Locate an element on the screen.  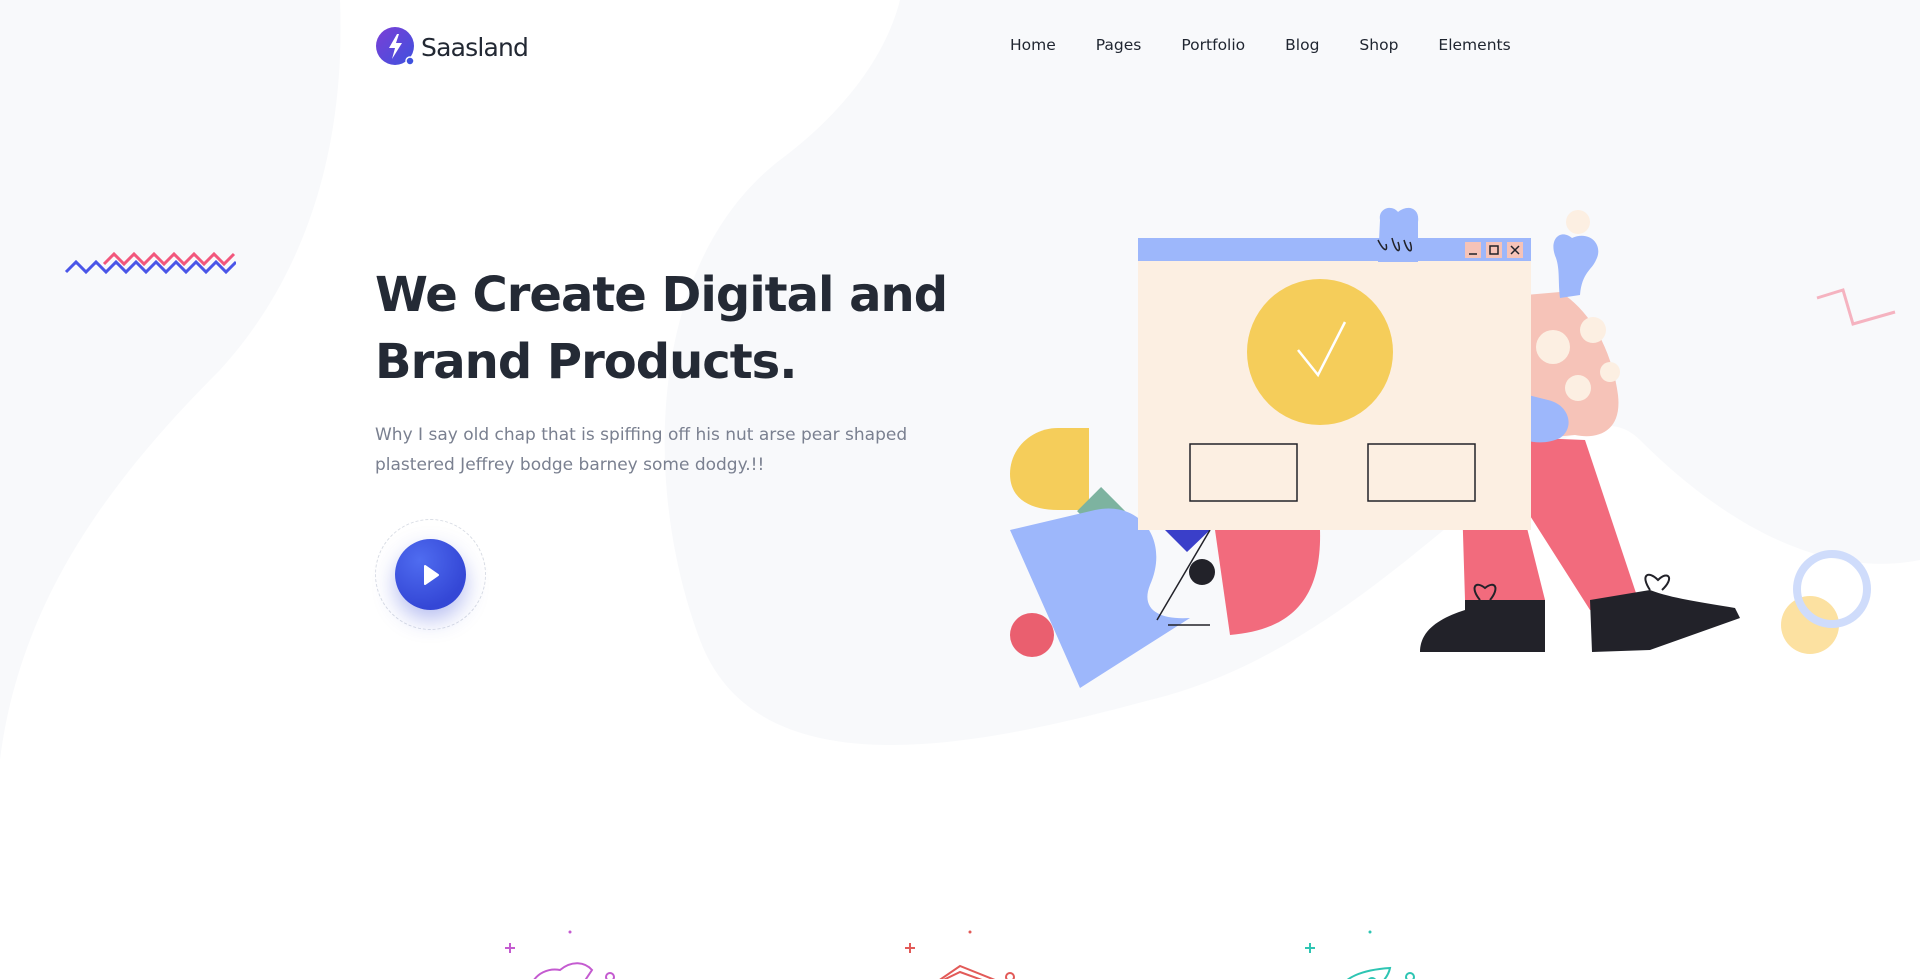
rocket-icon is located at coordinates (1360, 954).